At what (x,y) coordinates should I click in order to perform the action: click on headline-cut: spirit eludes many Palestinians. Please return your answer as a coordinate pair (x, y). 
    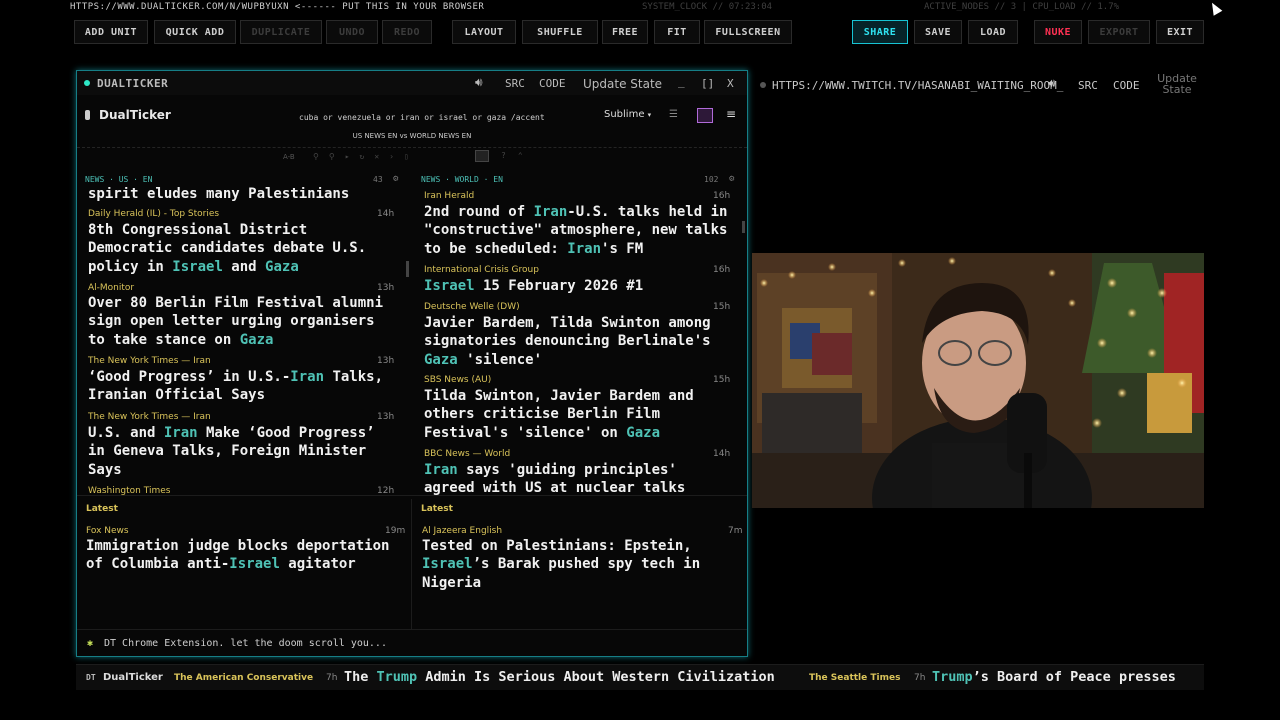
    Looking at the image, I should click on (218, 195).